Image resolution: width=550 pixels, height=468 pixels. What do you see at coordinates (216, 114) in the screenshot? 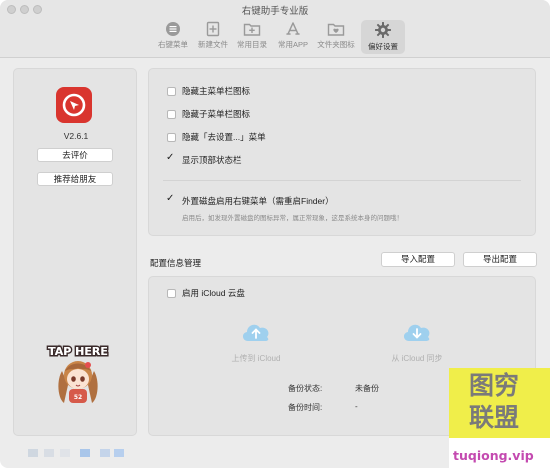
I see `option-label: 隐藏子菜单栏图标` at bounding box center [216, 114].